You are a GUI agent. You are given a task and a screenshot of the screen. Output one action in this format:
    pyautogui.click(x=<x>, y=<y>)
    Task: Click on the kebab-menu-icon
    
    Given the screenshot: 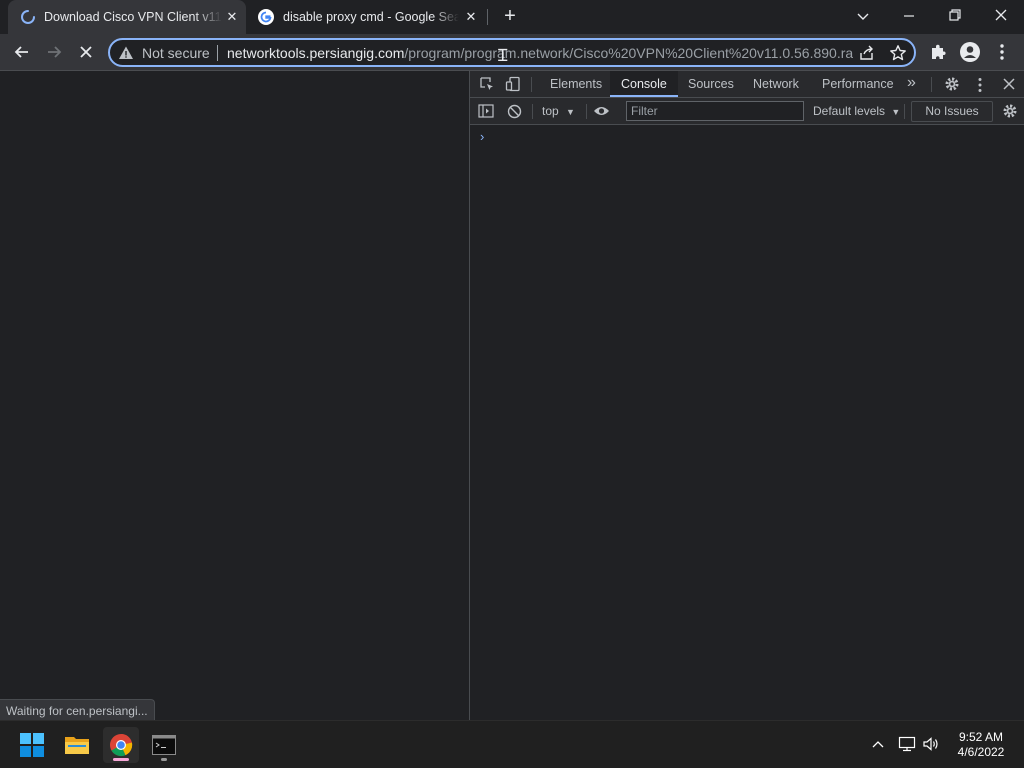 What is the action you would take?
    pyautogui.click(x=1002, y=52)
    